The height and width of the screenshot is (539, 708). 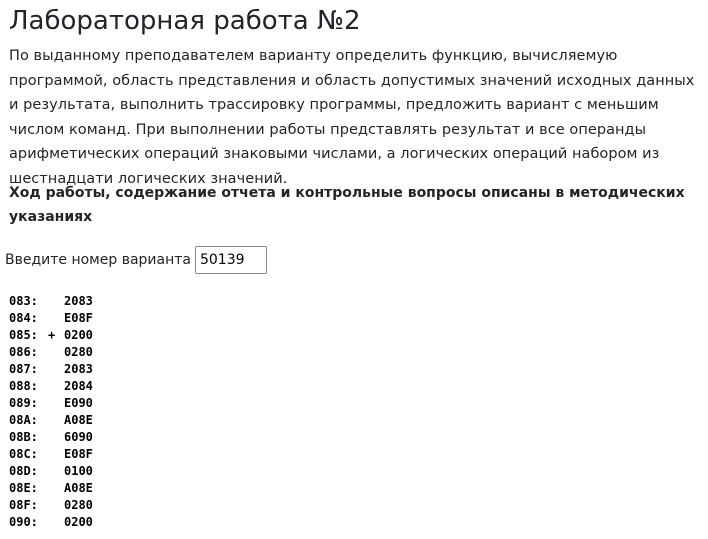 I want to click on page-title: Лабораторная работа №2, so click(x=185, y=21).